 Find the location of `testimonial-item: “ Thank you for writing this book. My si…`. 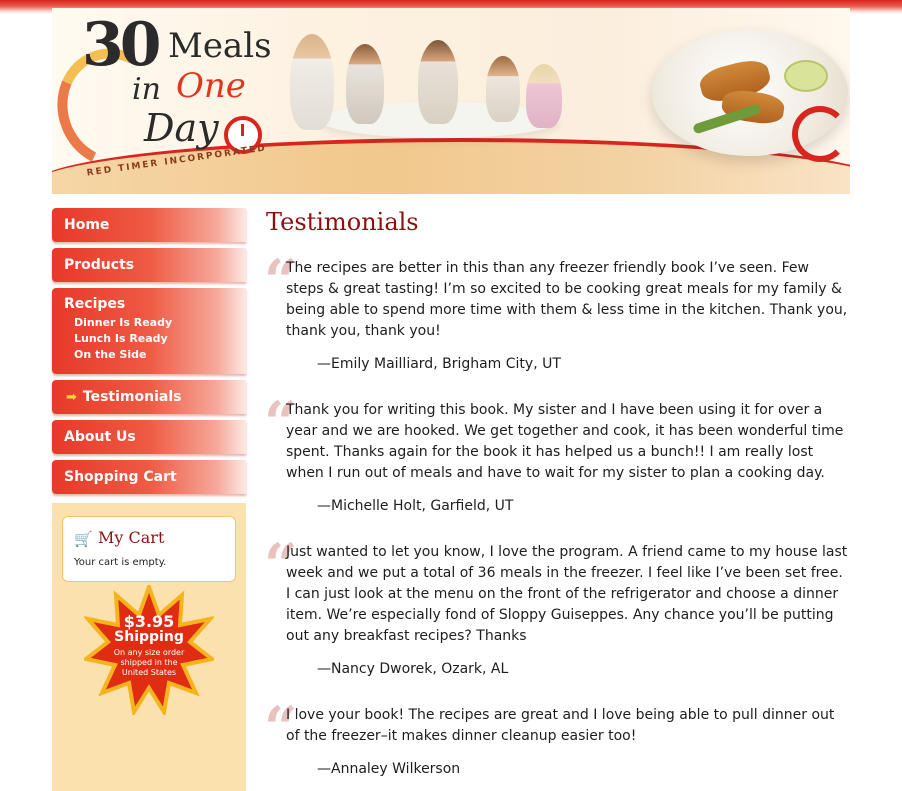

testimonial-item: “ Thank you for writing this book. My si… is located at coordinates (557, 454).